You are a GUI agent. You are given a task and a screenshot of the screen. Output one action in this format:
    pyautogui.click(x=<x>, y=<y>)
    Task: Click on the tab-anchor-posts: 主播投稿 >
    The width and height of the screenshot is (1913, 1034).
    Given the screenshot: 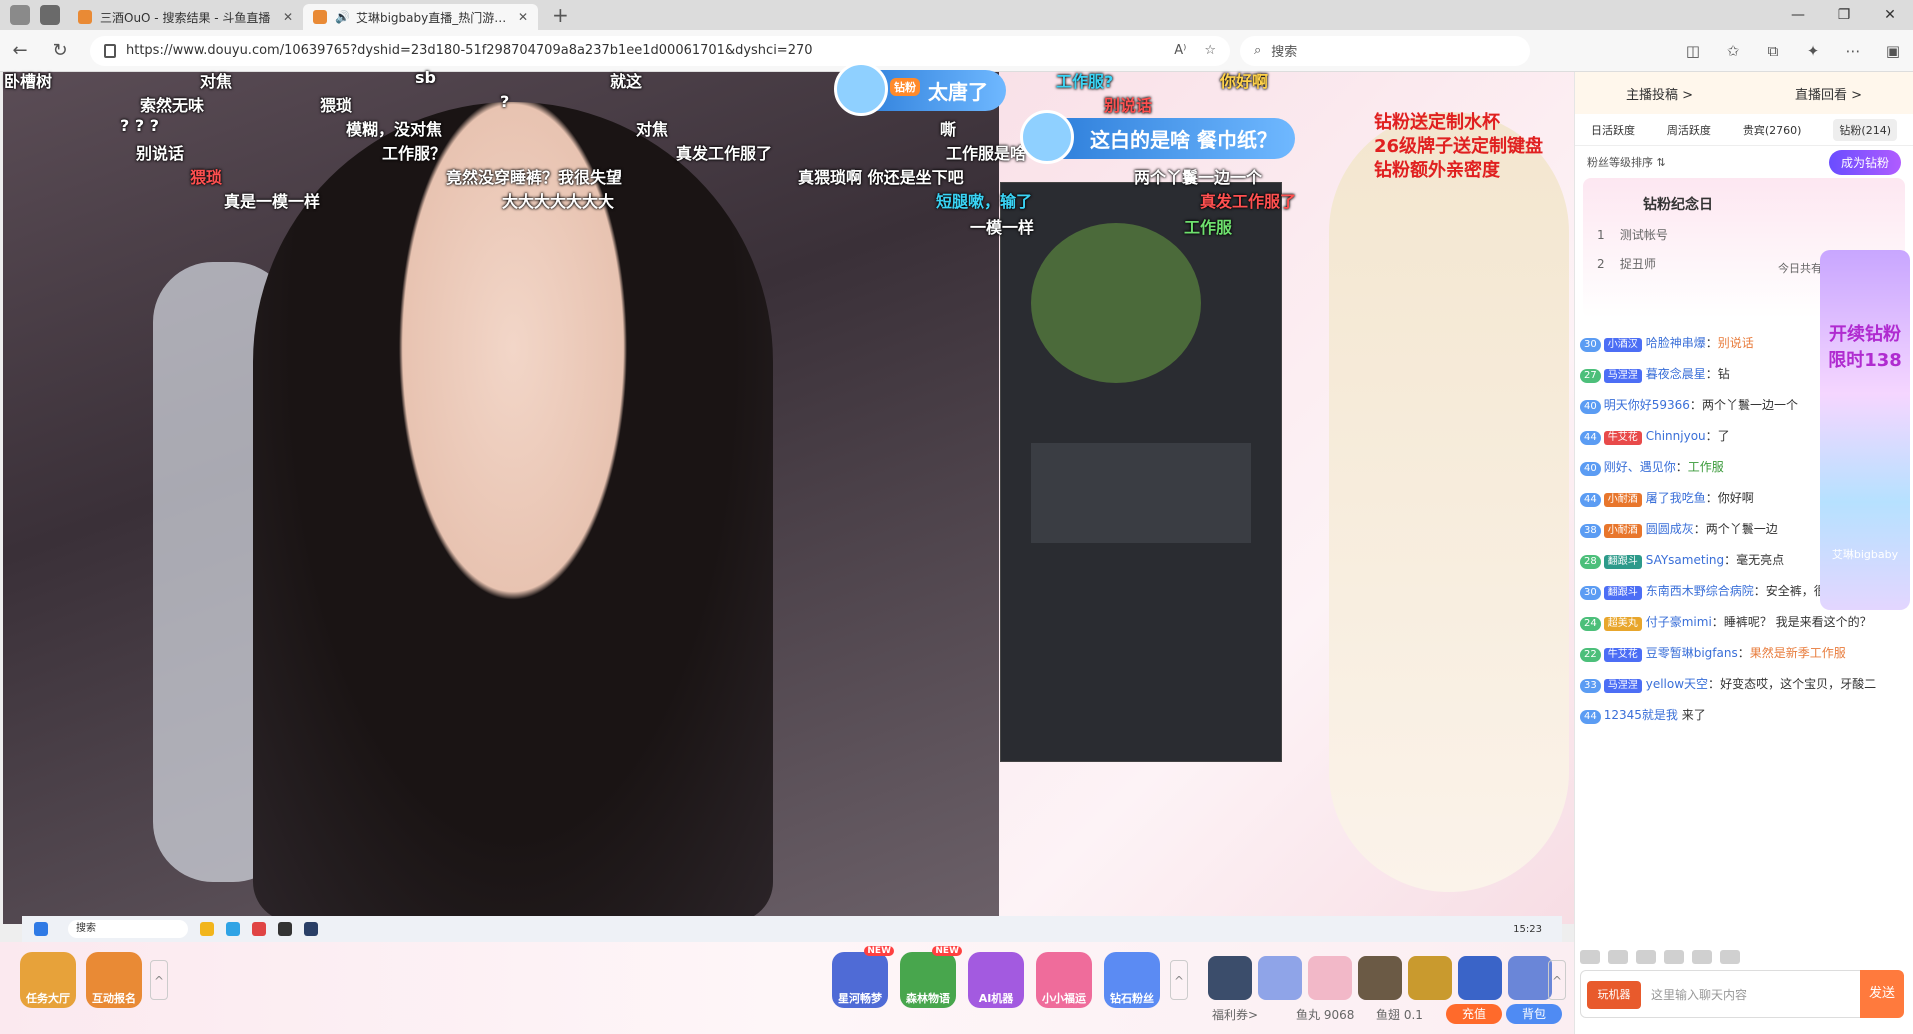 What is the action you would take?
    pyautogui.click(x=1659, y=93)
    